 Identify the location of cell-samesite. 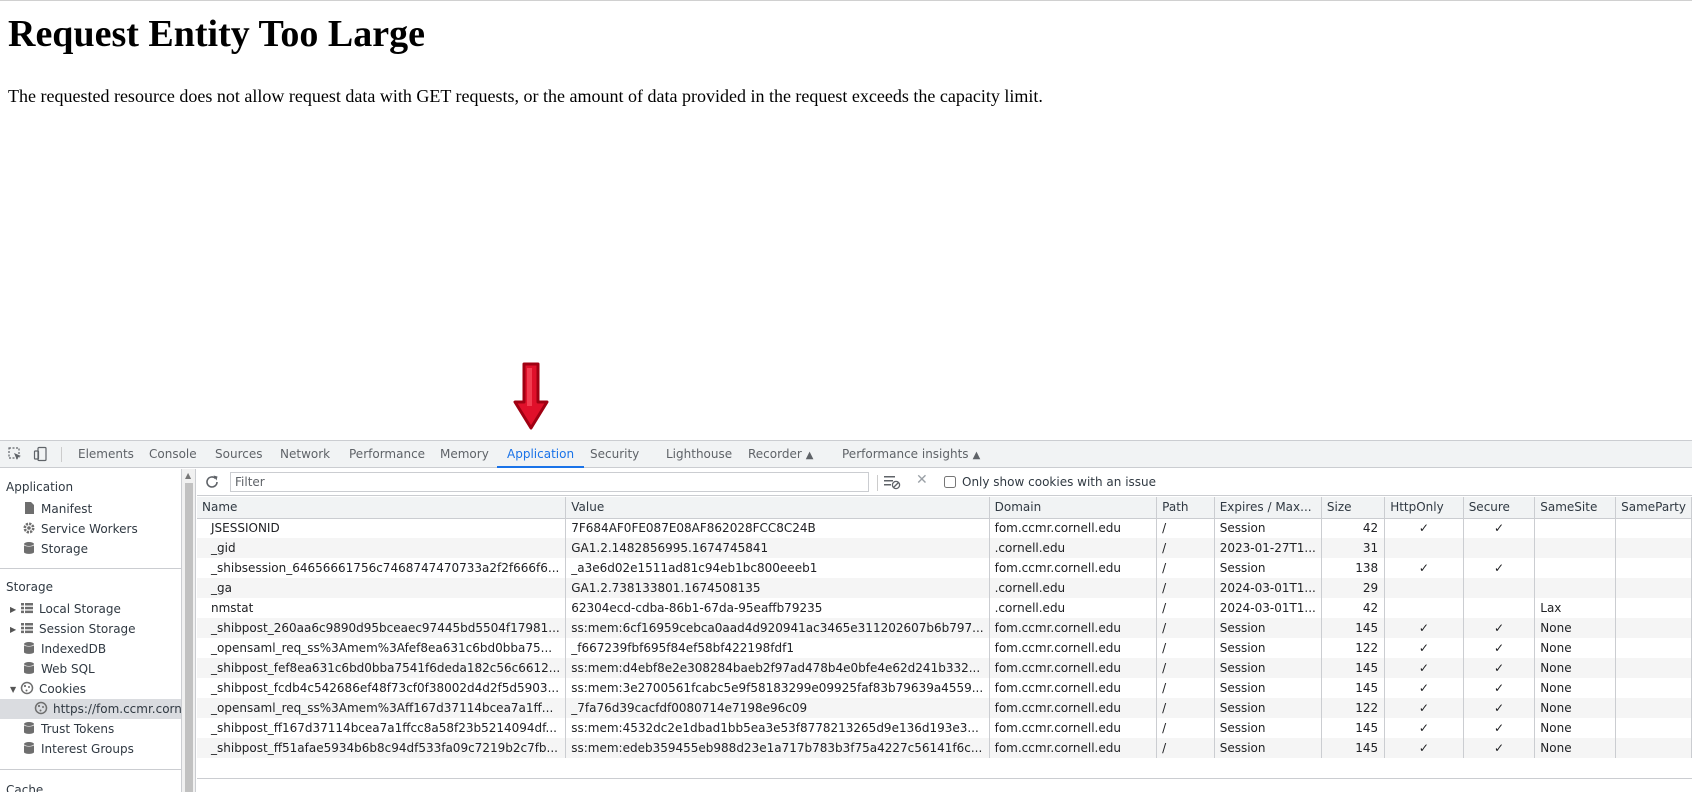
(1575, 568).